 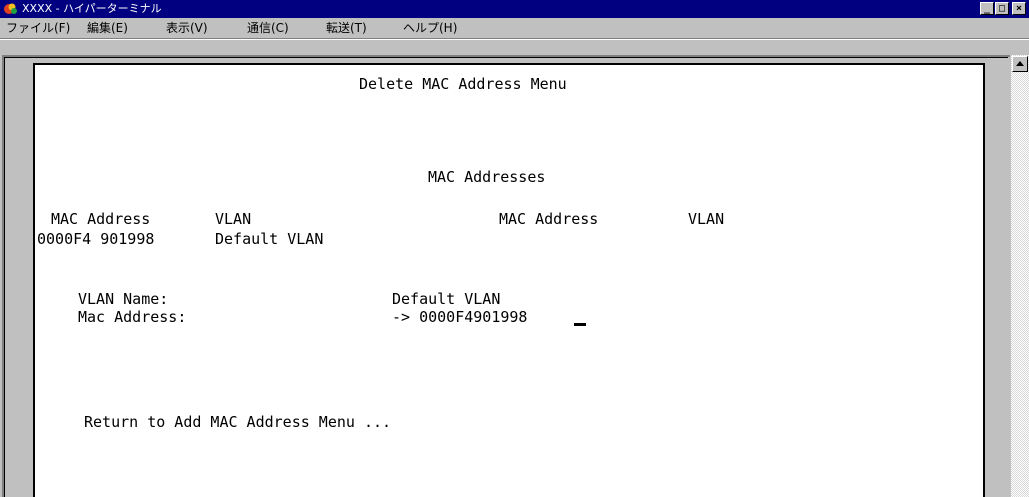 I want to click on minimize-icon: _, so click(x=987, y=8).